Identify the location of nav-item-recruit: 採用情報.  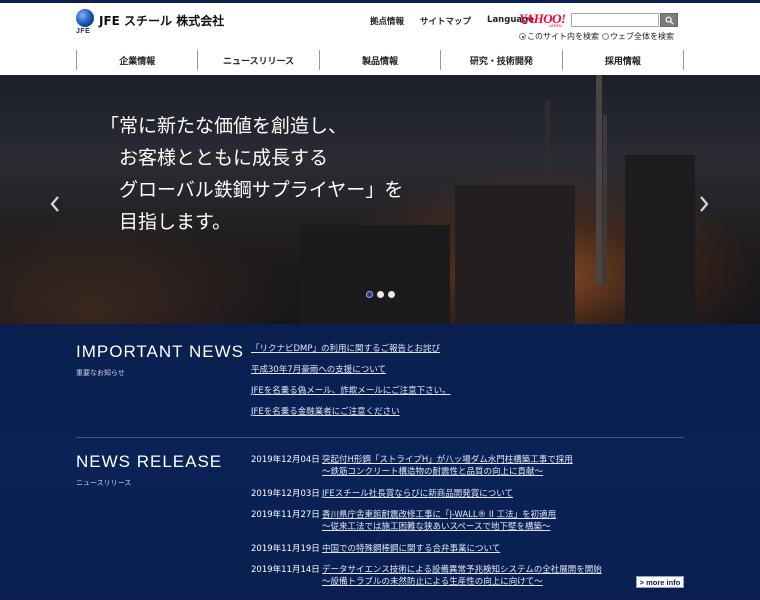
(623, 60).